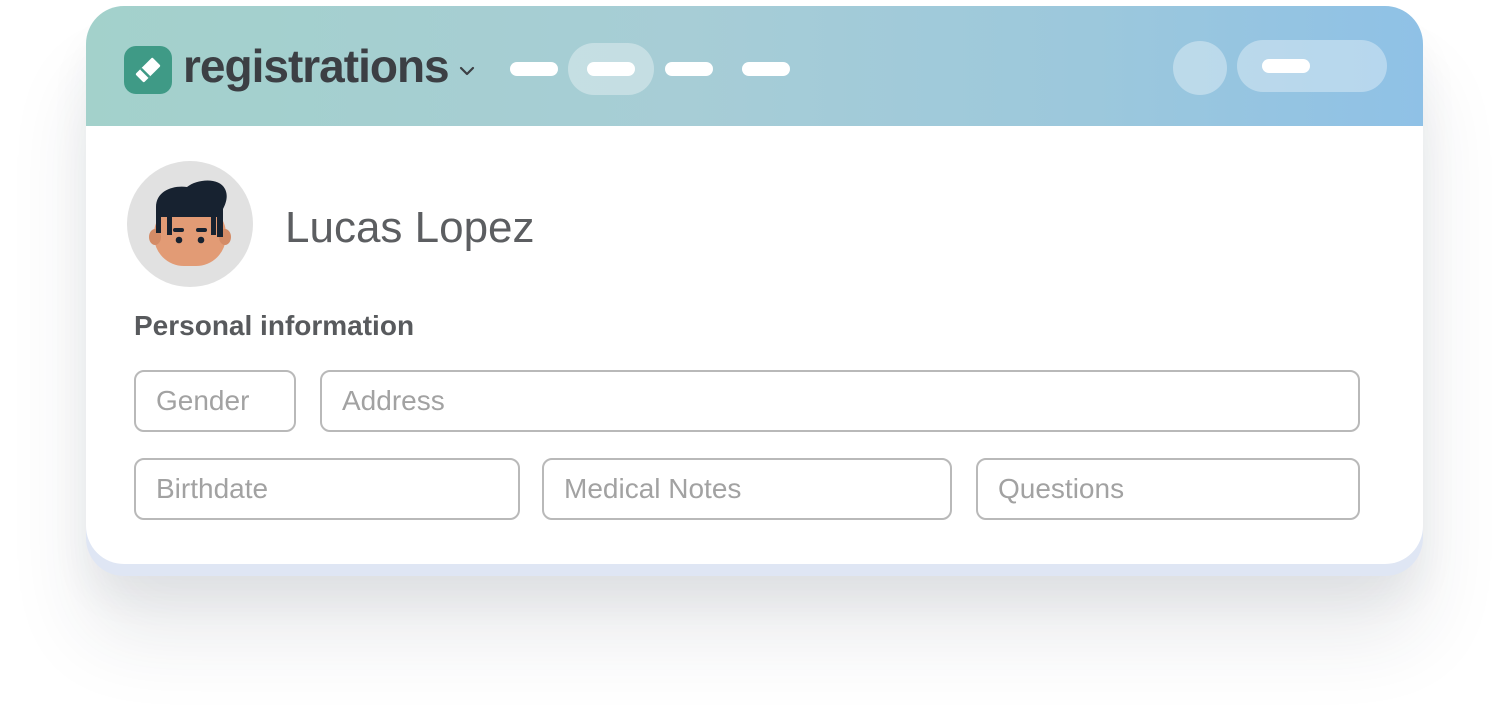 This screenshot has width=1509, height=726. I want to click on user-name: Lucas Lopez, so click(410, 227).